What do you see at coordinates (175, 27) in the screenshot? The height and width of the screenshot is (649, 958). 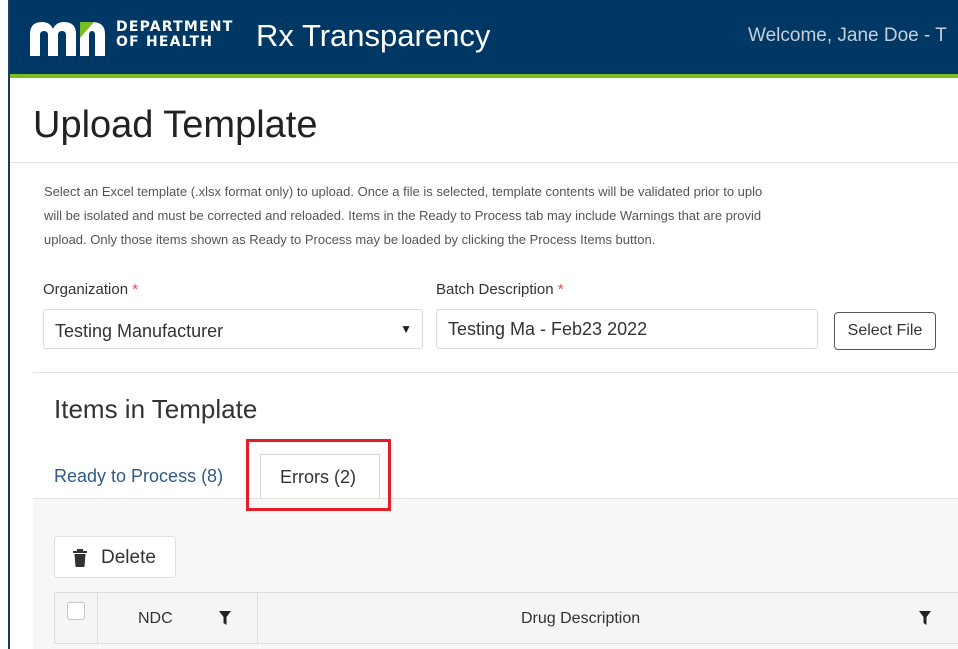 I see `logo-line-1: DEPARTMENT` at bounding box center [175, 27].